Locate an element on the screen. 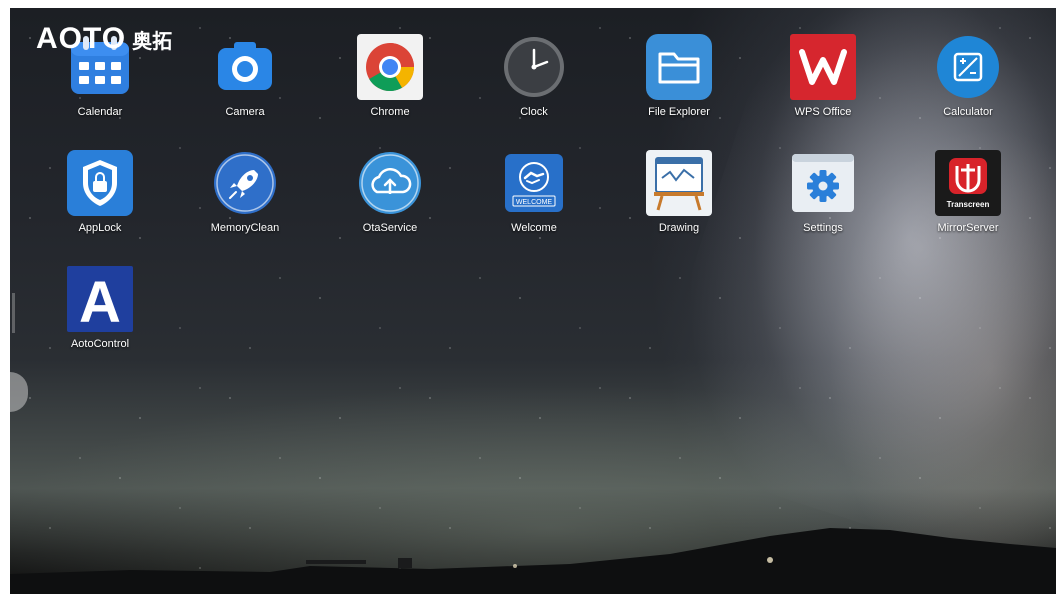 The height and width of the screenshot is (597, 1059). aoto-glyph: A is located at coordinates (100, 301).